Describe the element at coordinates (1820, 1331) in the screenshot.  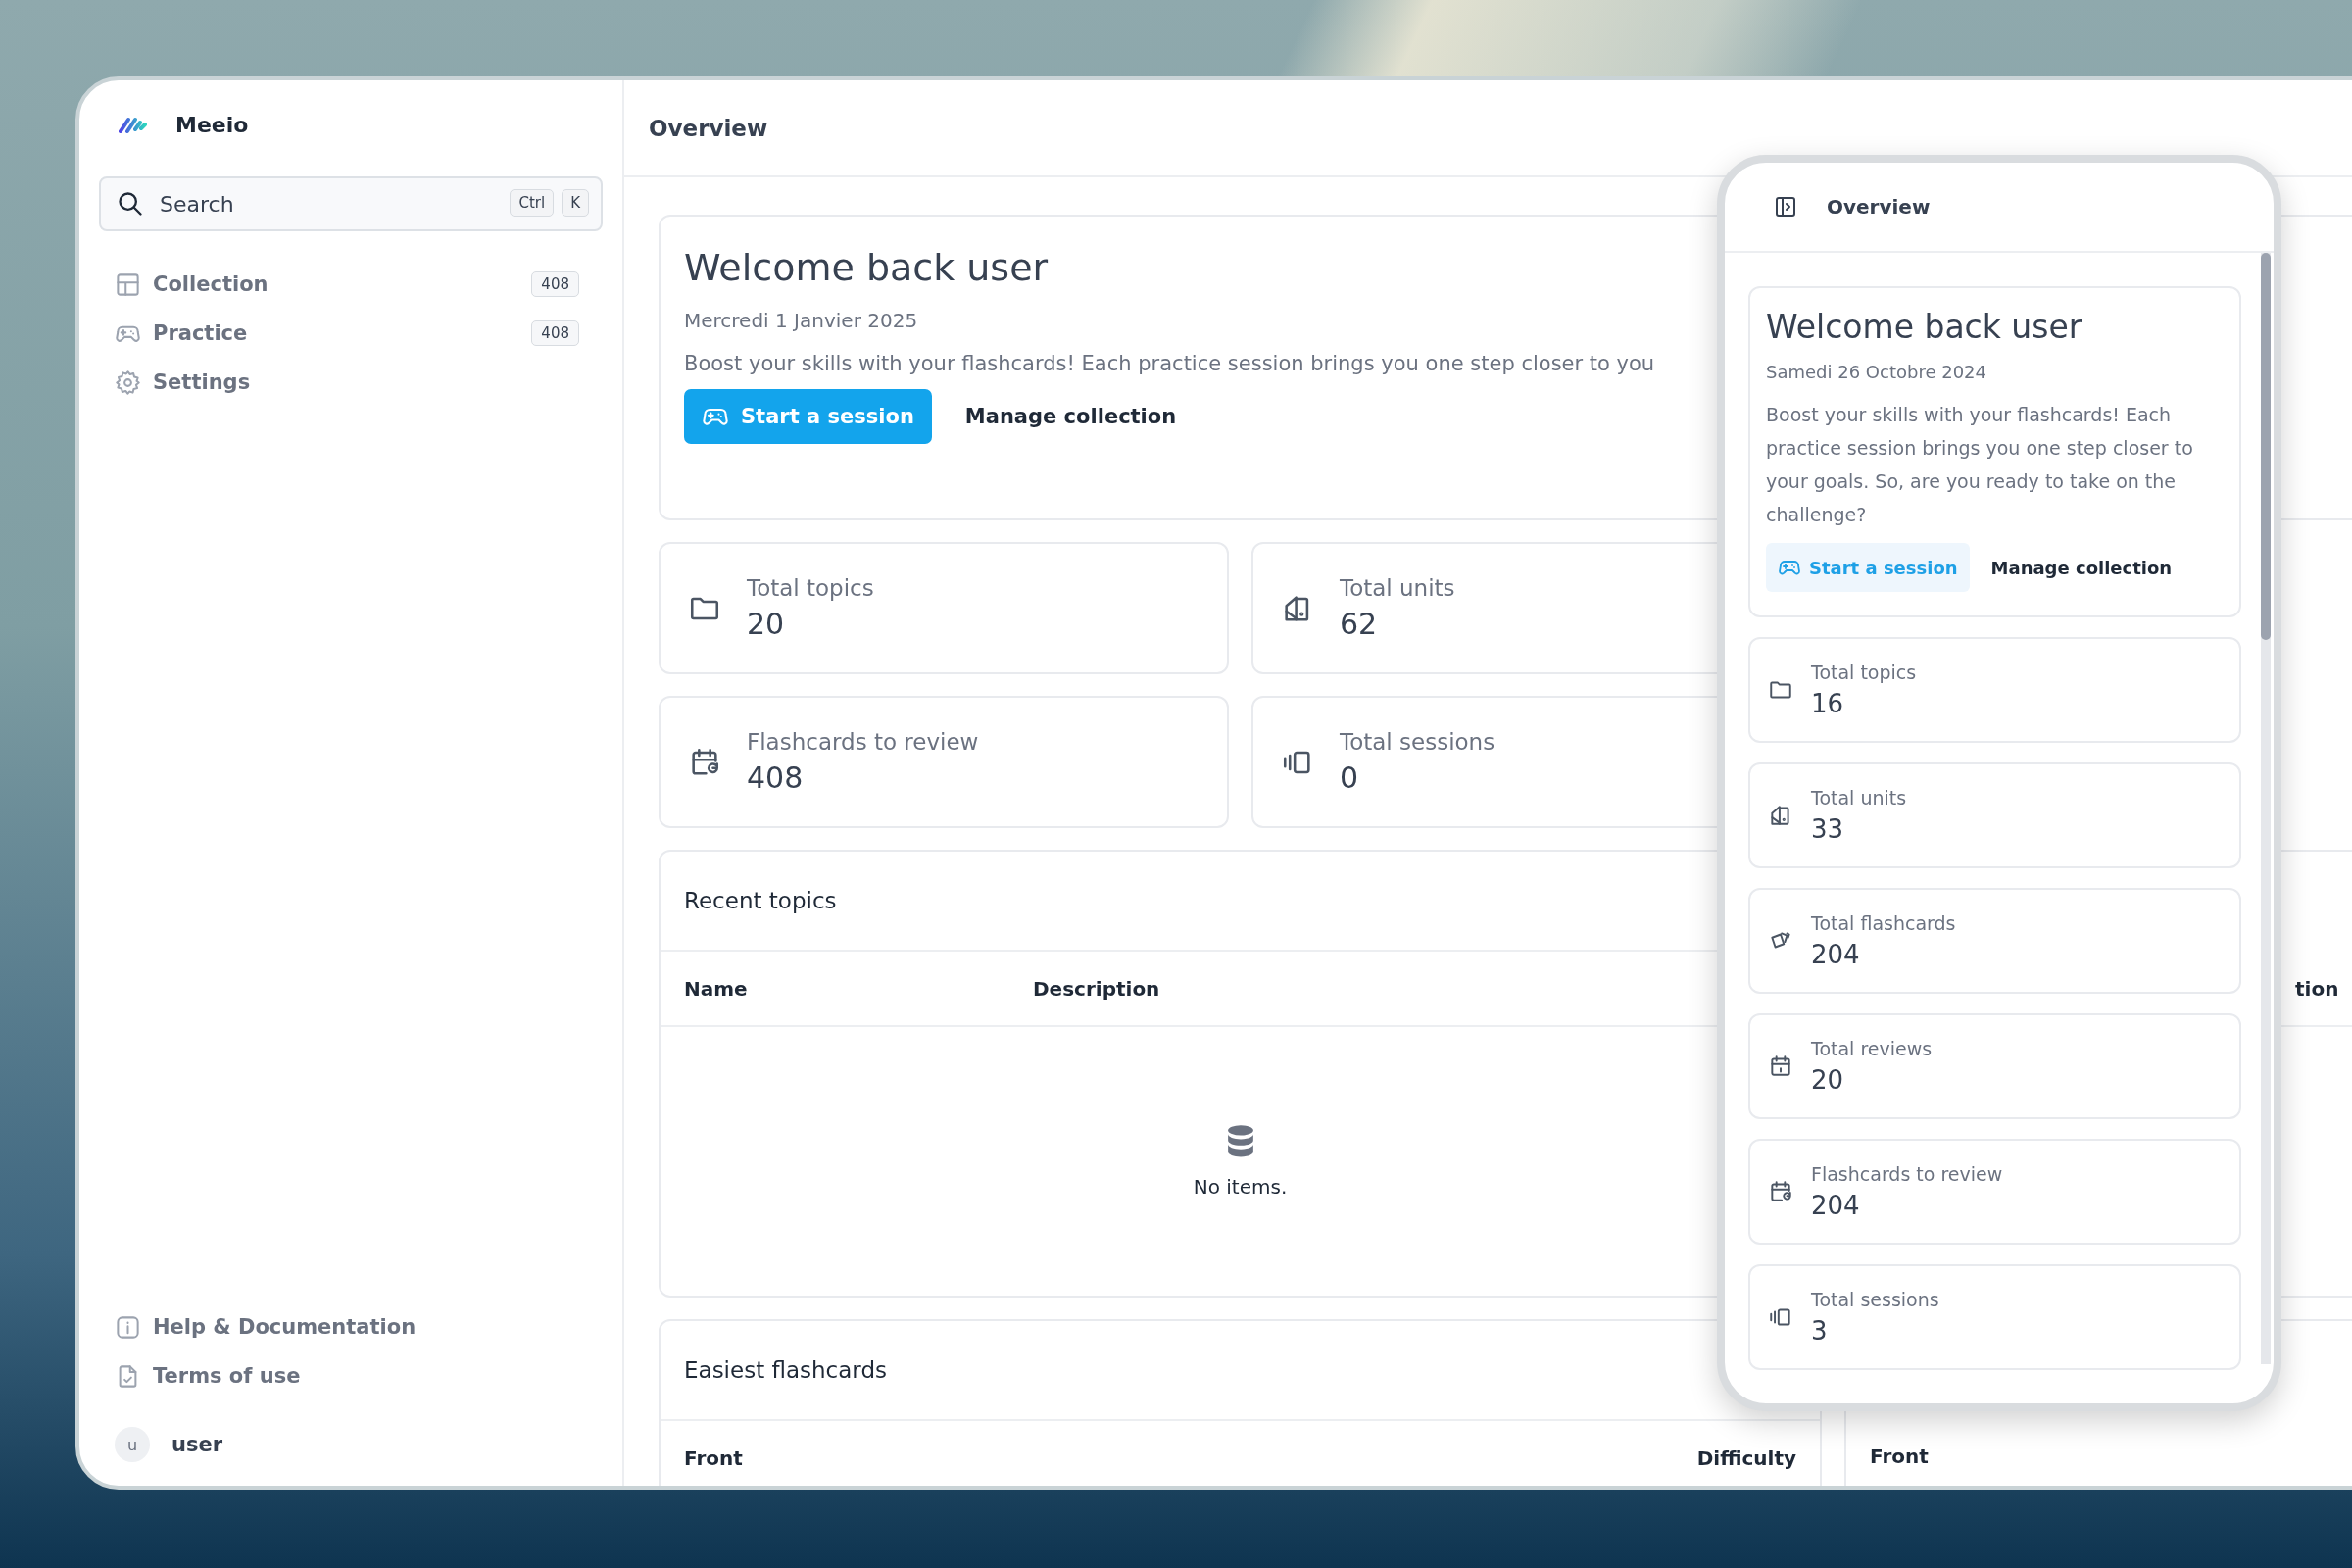
I see `stat-value: 3` at that location.